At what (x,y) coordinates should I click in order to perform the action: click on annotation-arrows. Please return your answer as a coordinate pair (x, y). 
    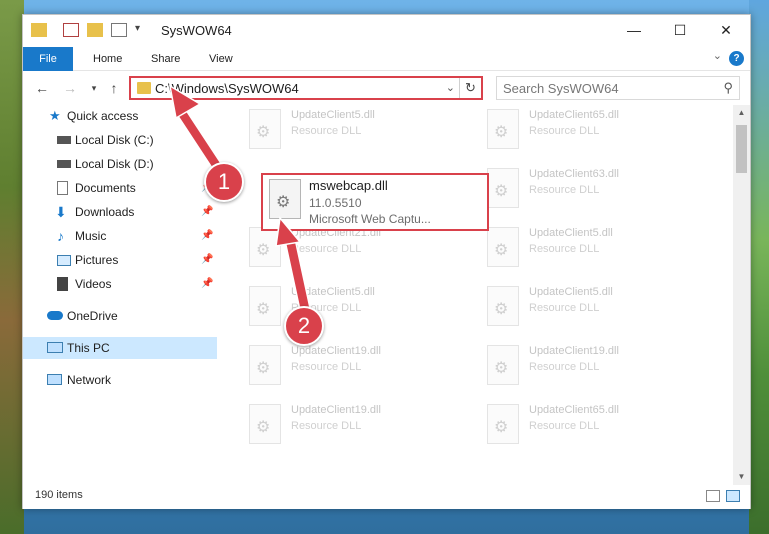
    Looking at the image, I should click on (239, 197).